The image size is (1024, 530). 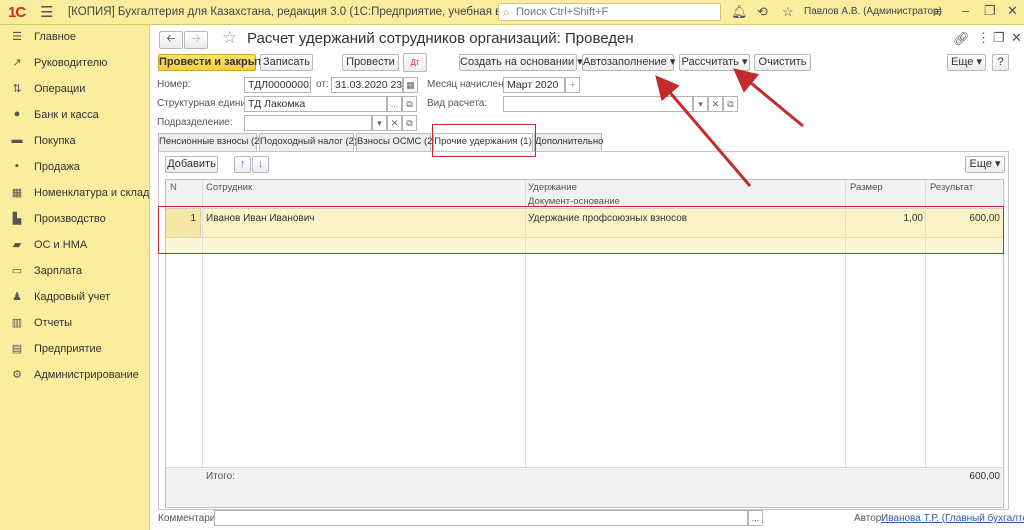 I want to click on create-based-on-label: Создать на основании, so click(x=517, y=62).